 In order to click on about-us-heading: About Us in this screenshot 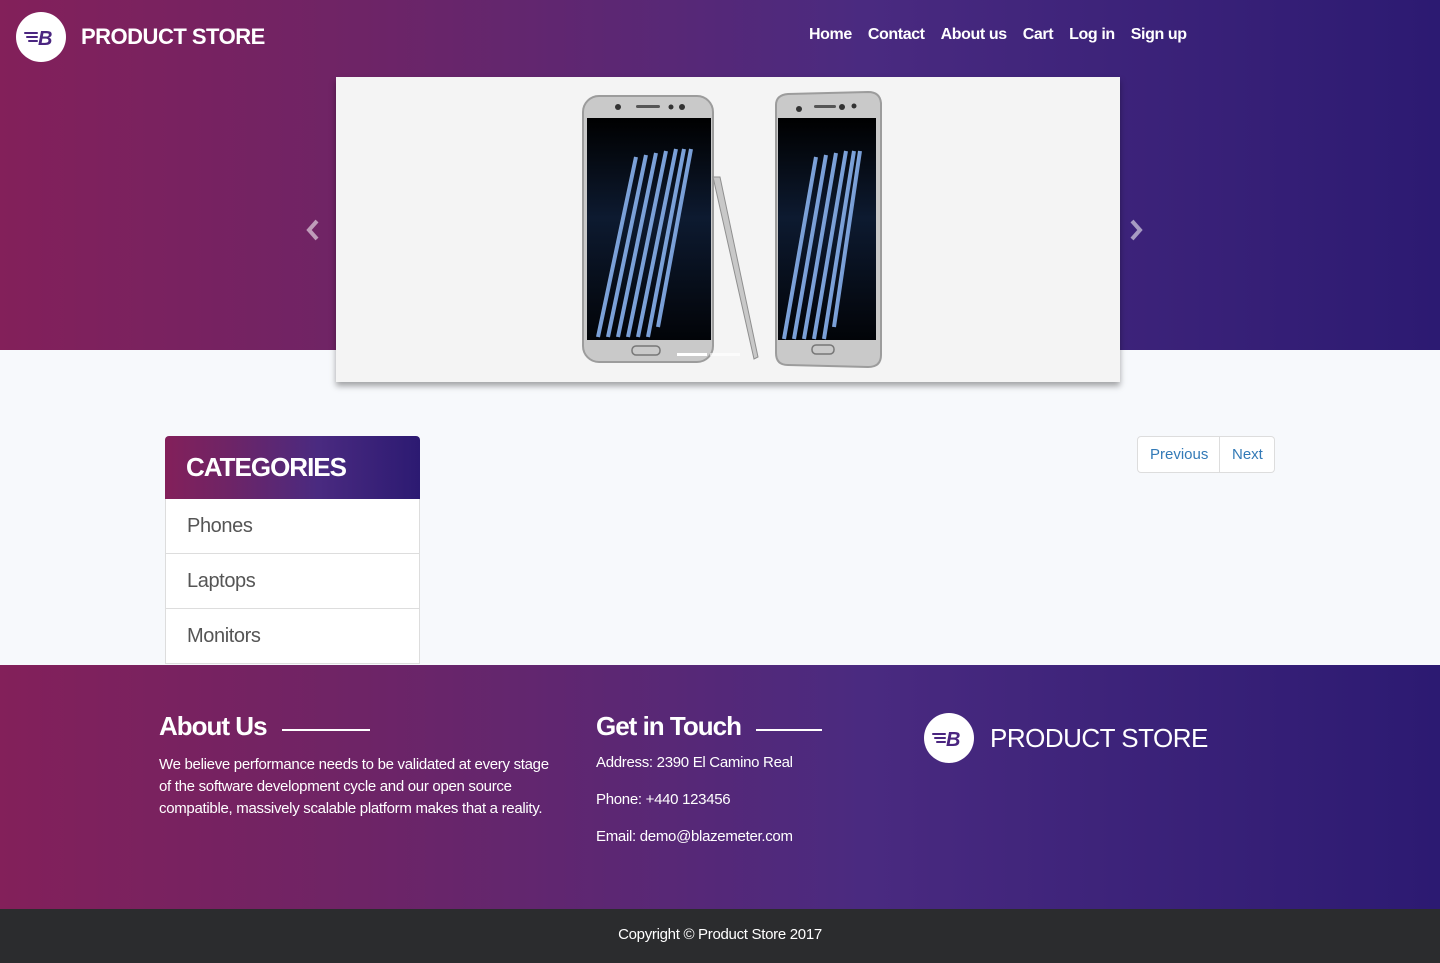, I will do `click(213, 726)`.